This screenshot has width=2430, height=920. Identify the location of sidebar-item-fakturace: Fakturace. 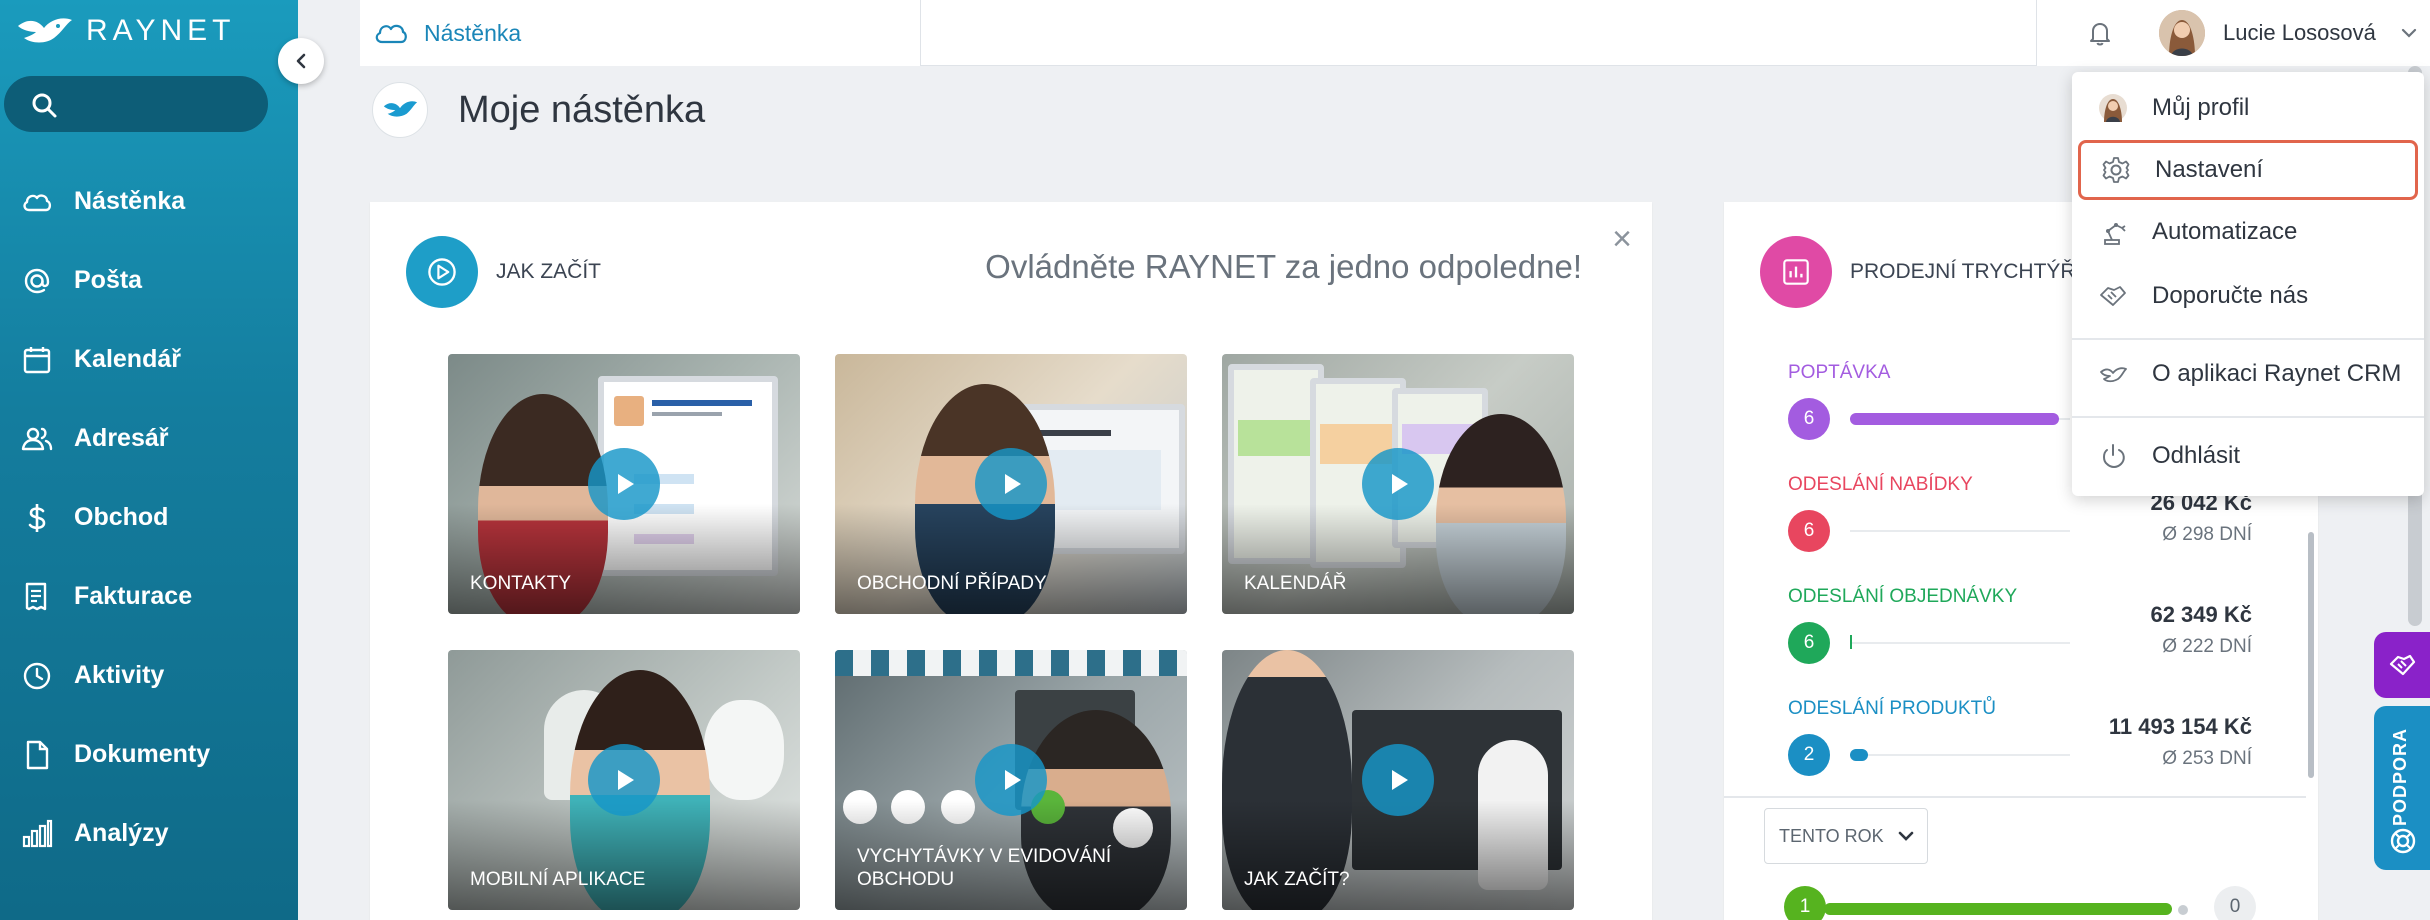
(149, 596).